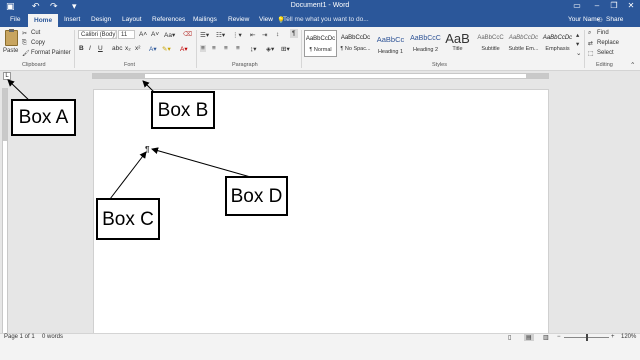  What do you see at coordinates (5, 211) in the screenshot?
I see `vertical-ruler` at bounding box center [5, 211].